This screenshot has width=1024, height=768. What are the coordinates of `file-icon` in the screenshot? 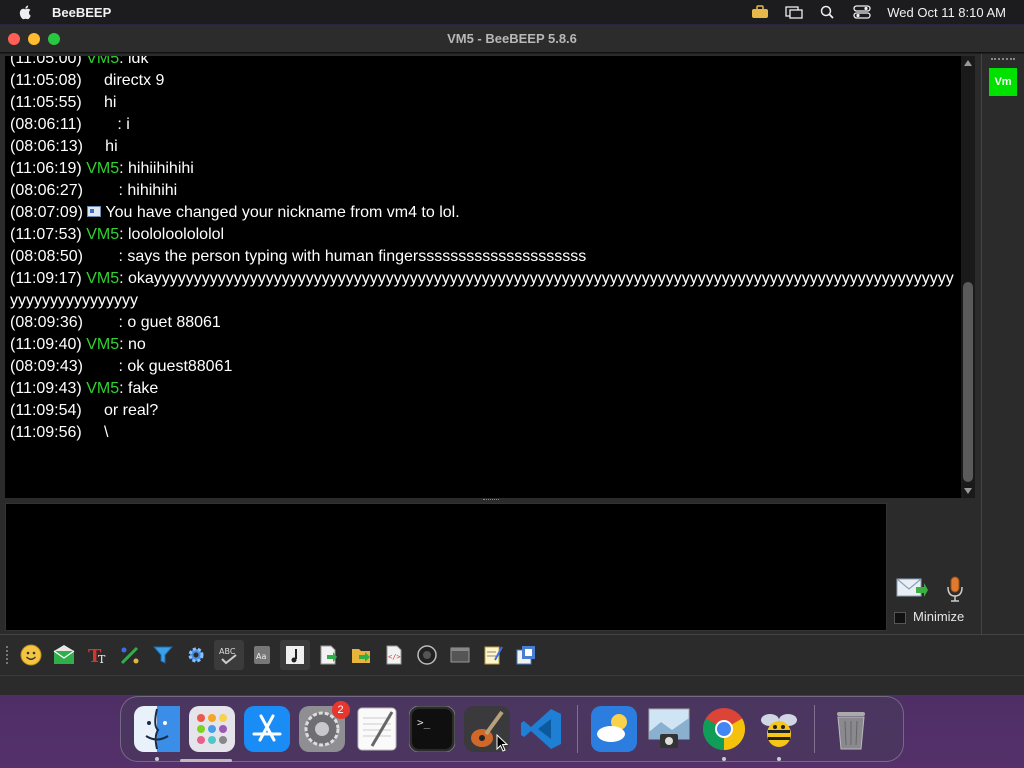 It's located at (328, 655).